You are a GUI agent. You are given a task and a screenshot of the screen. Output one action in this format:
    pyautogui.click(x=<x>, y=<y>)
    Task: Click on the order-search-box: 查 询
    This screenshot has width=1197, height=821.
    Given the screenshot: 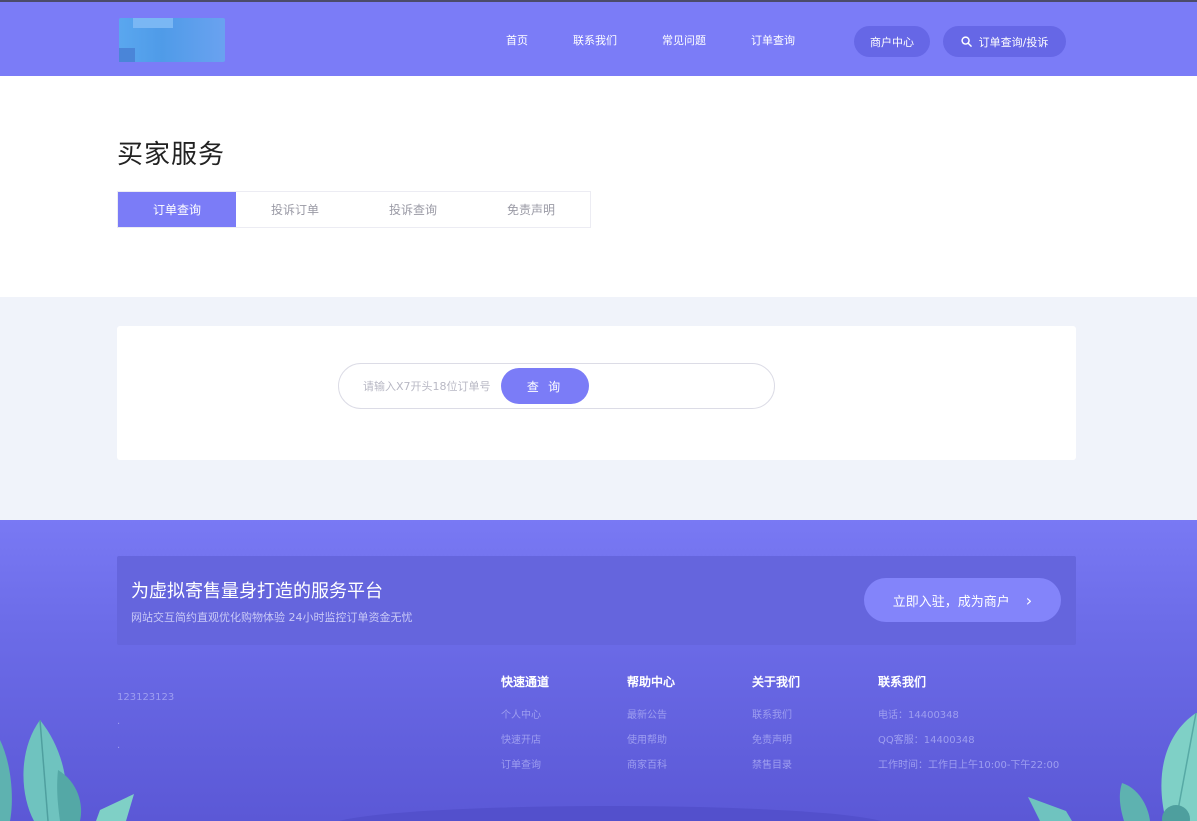 What is the action you would take?
    pyautogui.click(x=556, y=386)
    